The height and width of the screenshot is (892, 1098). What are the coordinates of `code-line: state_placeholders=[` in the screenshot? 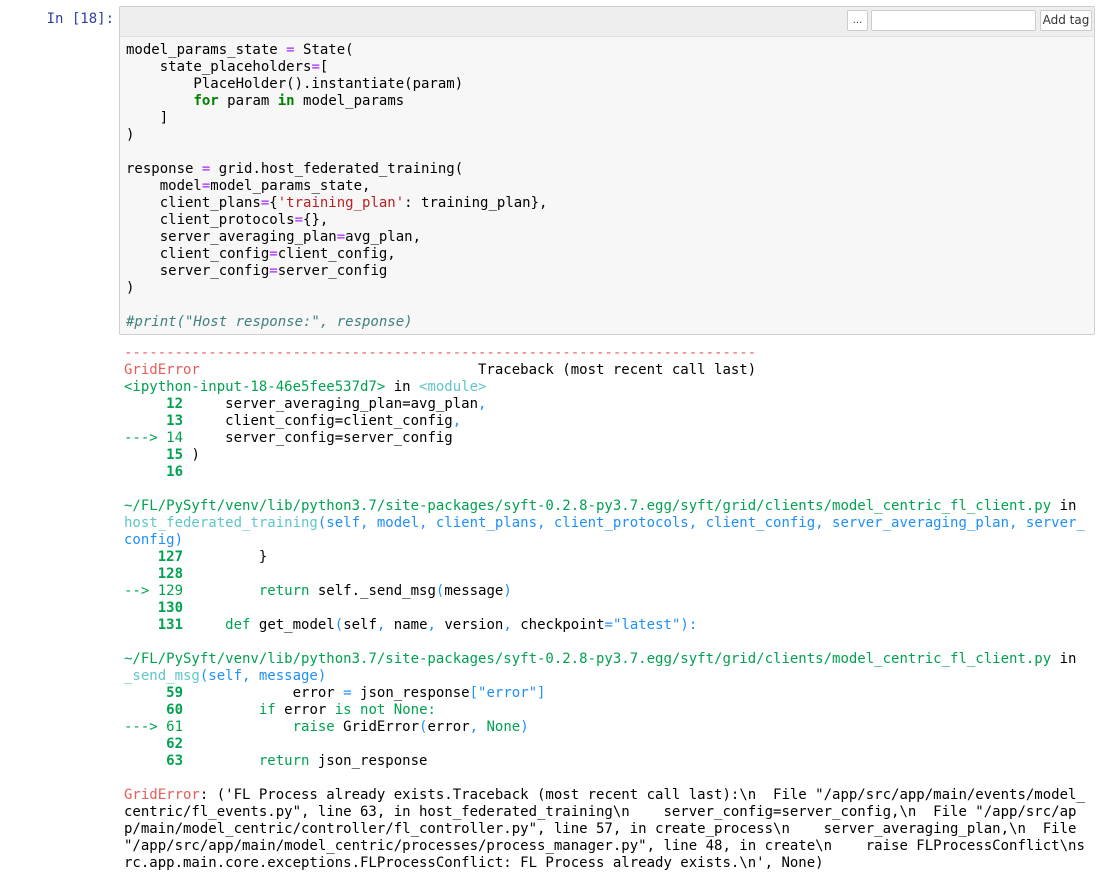 It's located at (336, 67).